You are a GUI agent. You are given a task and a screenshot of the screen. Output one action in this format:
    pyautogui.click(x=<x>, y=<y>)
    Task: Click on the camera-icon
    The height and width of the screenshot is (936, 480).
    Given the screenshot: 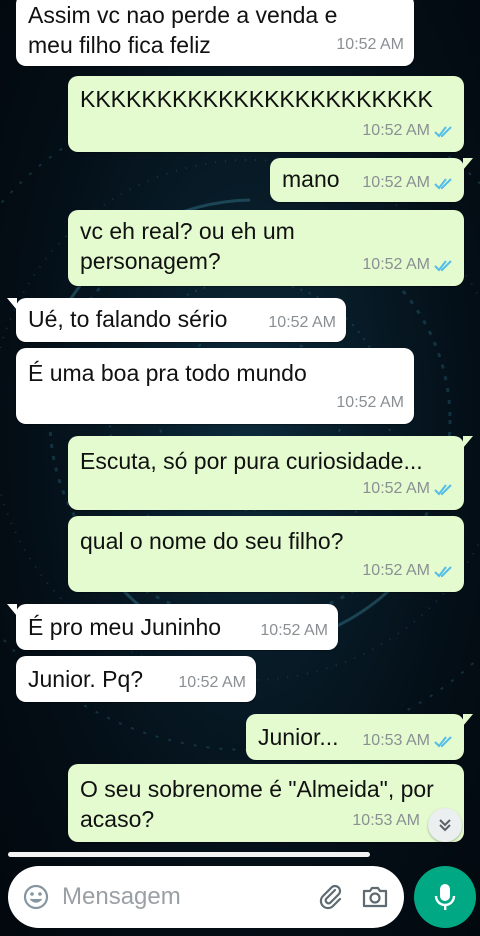 What is the action you would take?
    pyautogui.click(x=375, y=897)
    